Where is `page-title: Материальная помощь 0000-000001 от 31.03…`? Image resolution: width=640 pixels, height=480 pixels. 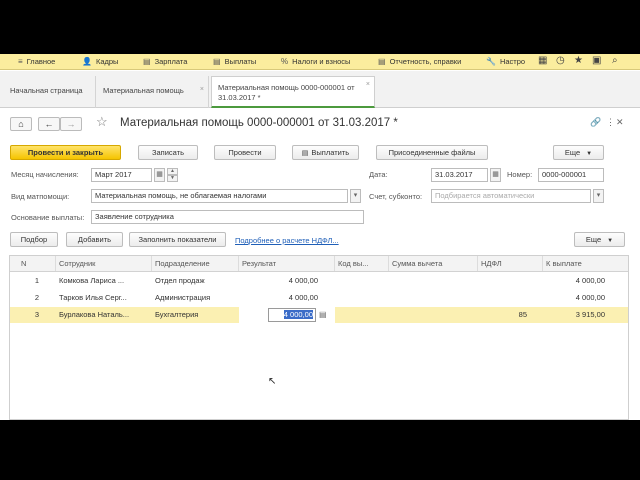
page-title: Материальная помощь 0000-000001 от 31.03… is located at coordinates (259, 123).